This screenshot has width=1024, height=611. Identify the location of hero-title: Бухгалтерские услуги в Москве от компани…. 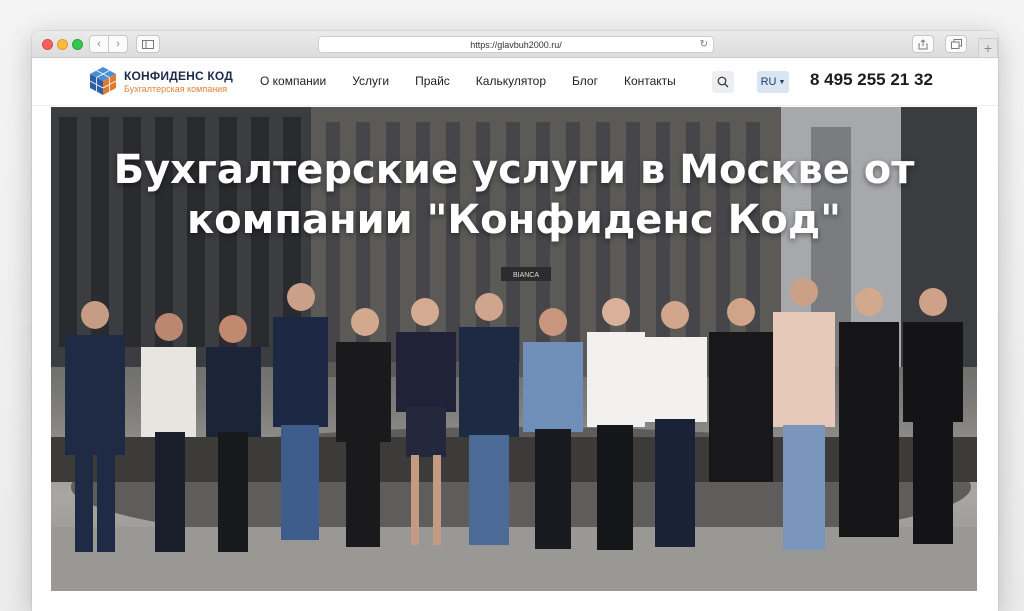
(514, 195).